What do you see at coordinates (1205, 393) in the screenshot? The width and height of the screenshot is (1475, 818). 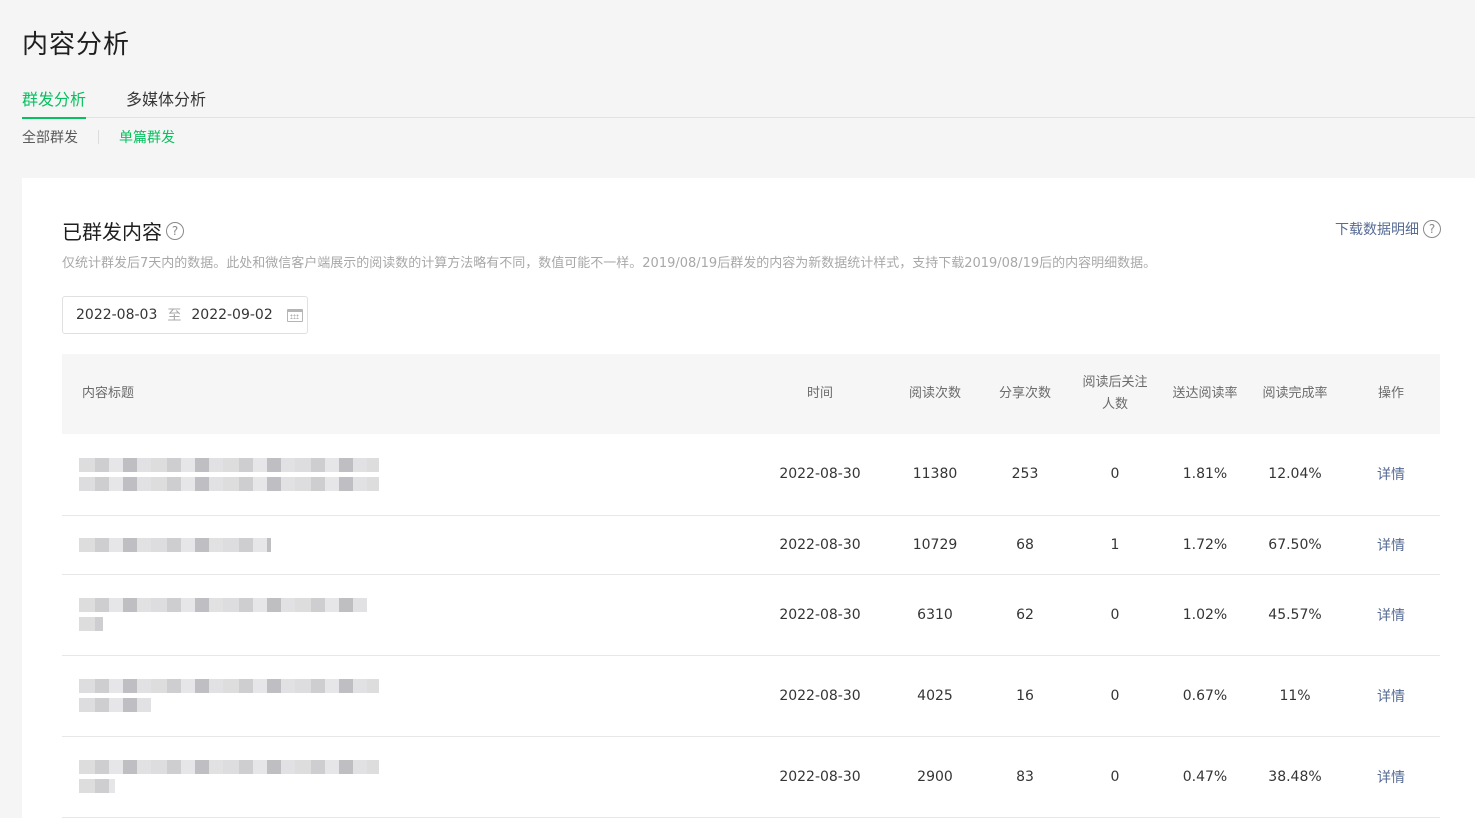 I see `column-header-delivery-rate: 送达阅读率` at bounding box center [1205, 393].